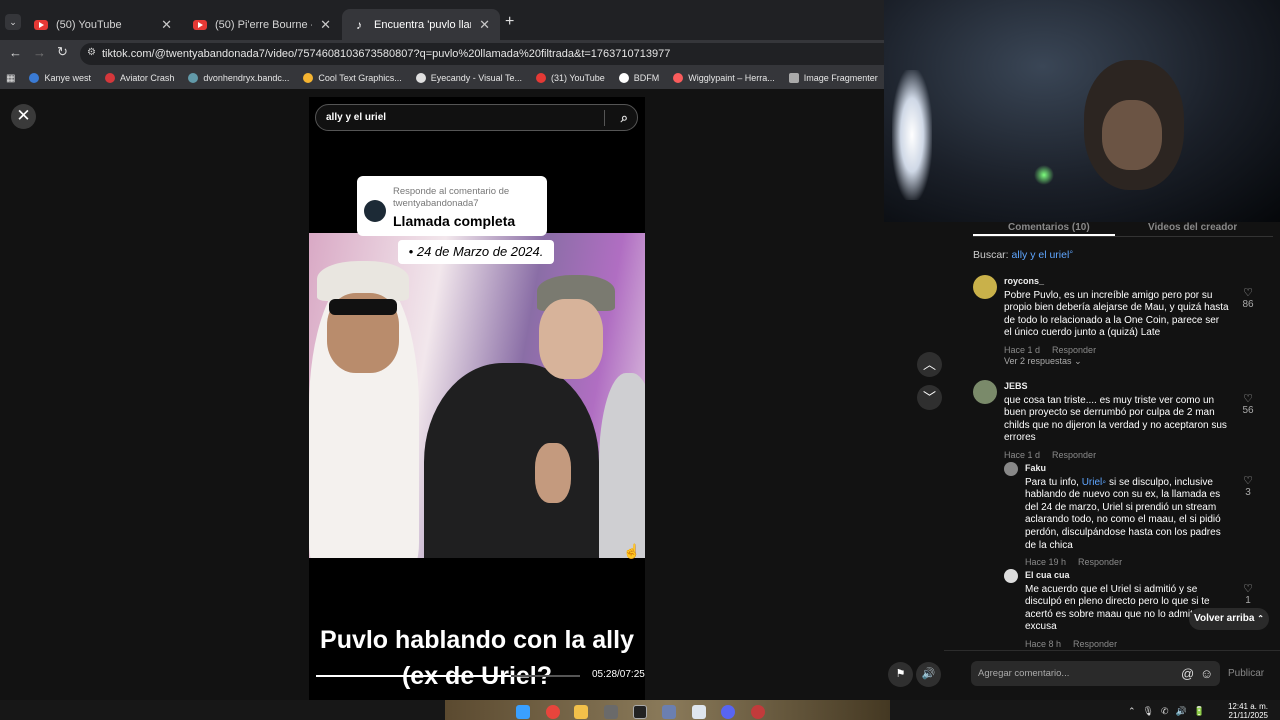 The width and height of the screenshot is (1280, 720). I want to click on site-info-icon: ⚙, so click(91, 52).